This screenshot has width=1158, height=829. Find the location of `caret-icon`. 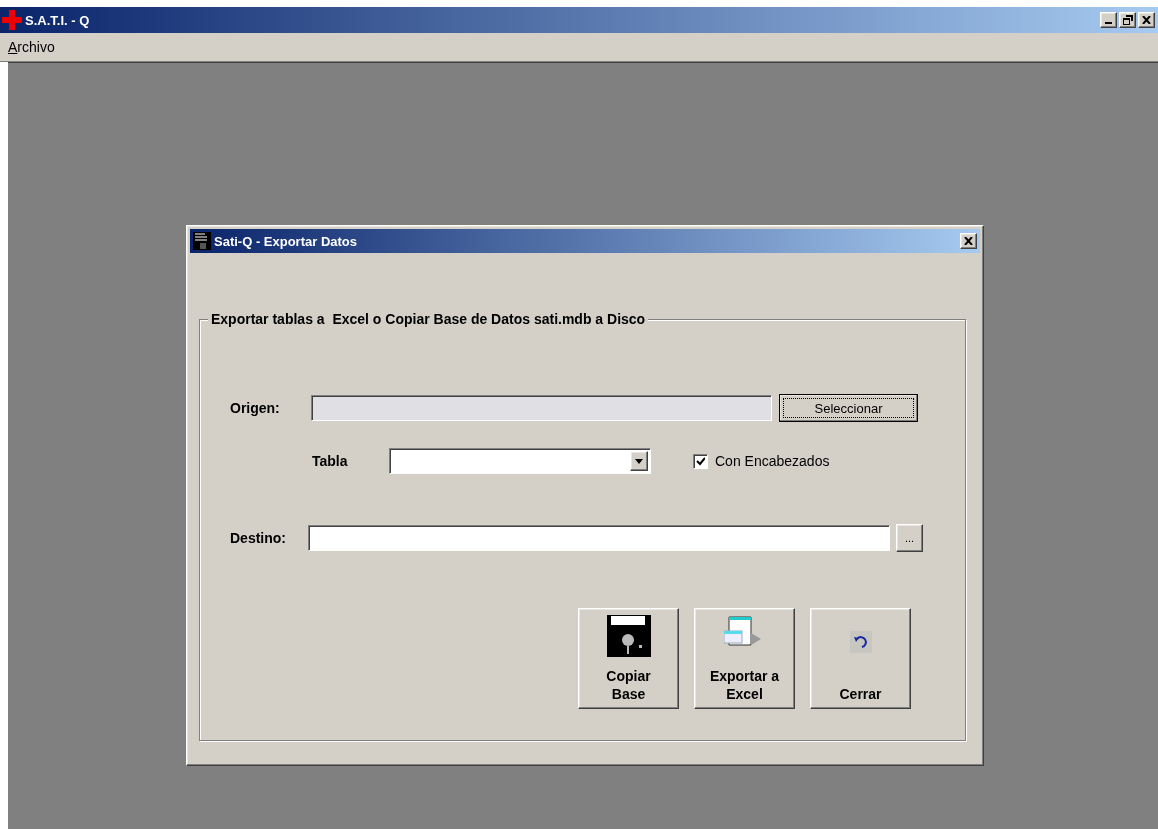

caret-icon is located at coordinates (639, 461).